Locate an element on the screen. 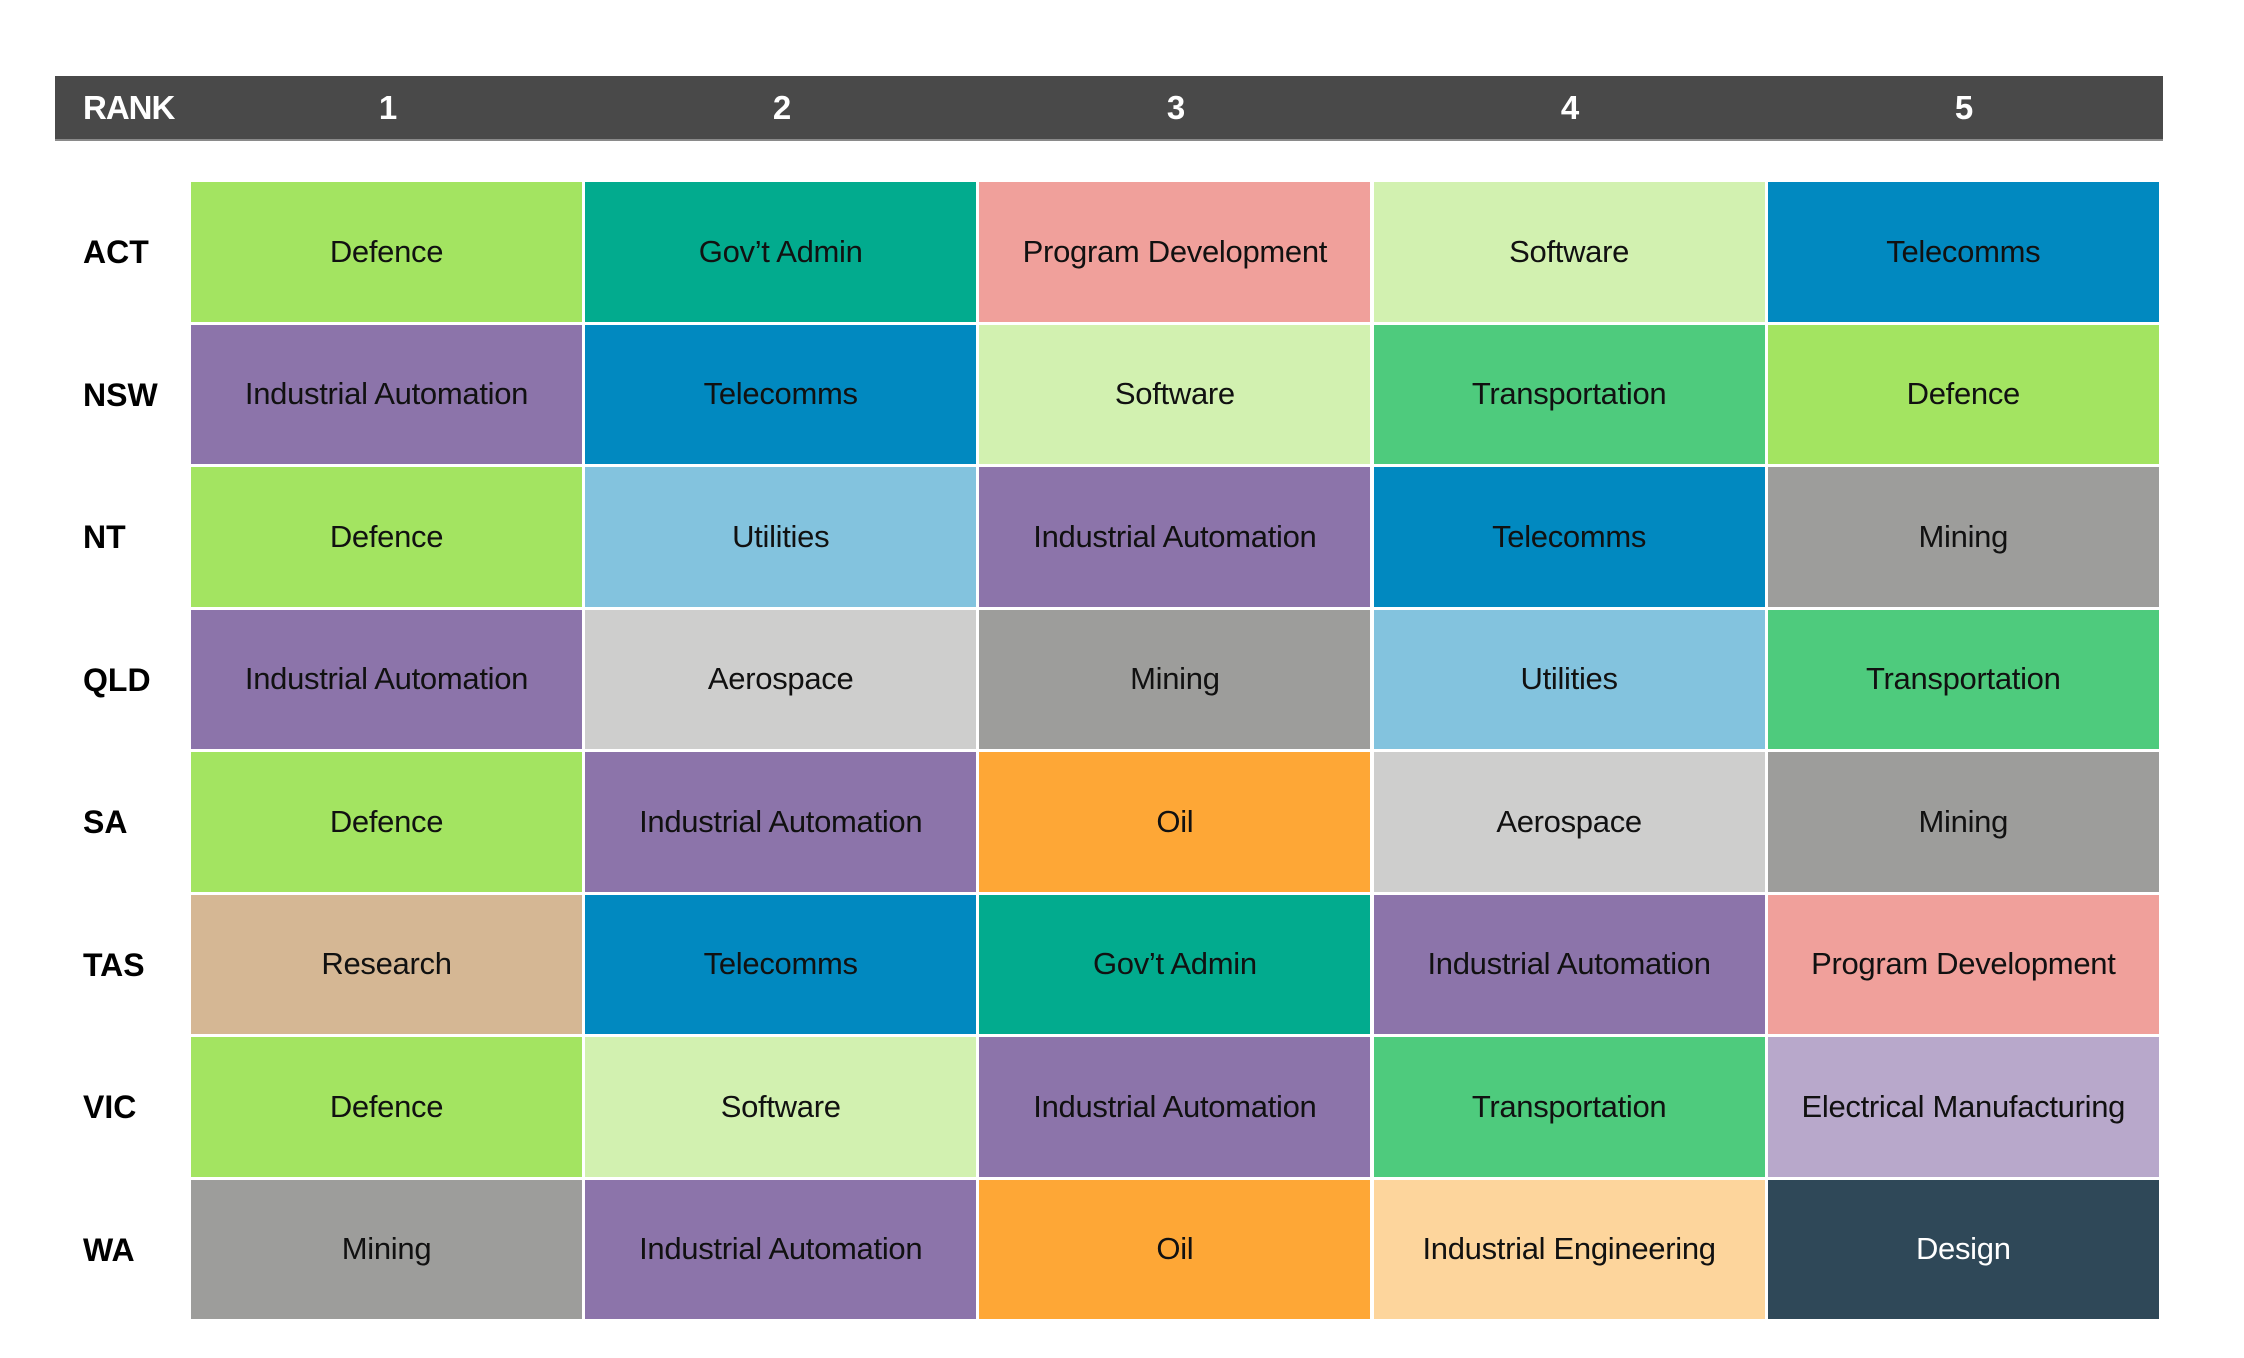 Image resolution: width=2244 pixels, height=1358 pixels. state-label-tas: TAS is located at coordinates (114, 964).